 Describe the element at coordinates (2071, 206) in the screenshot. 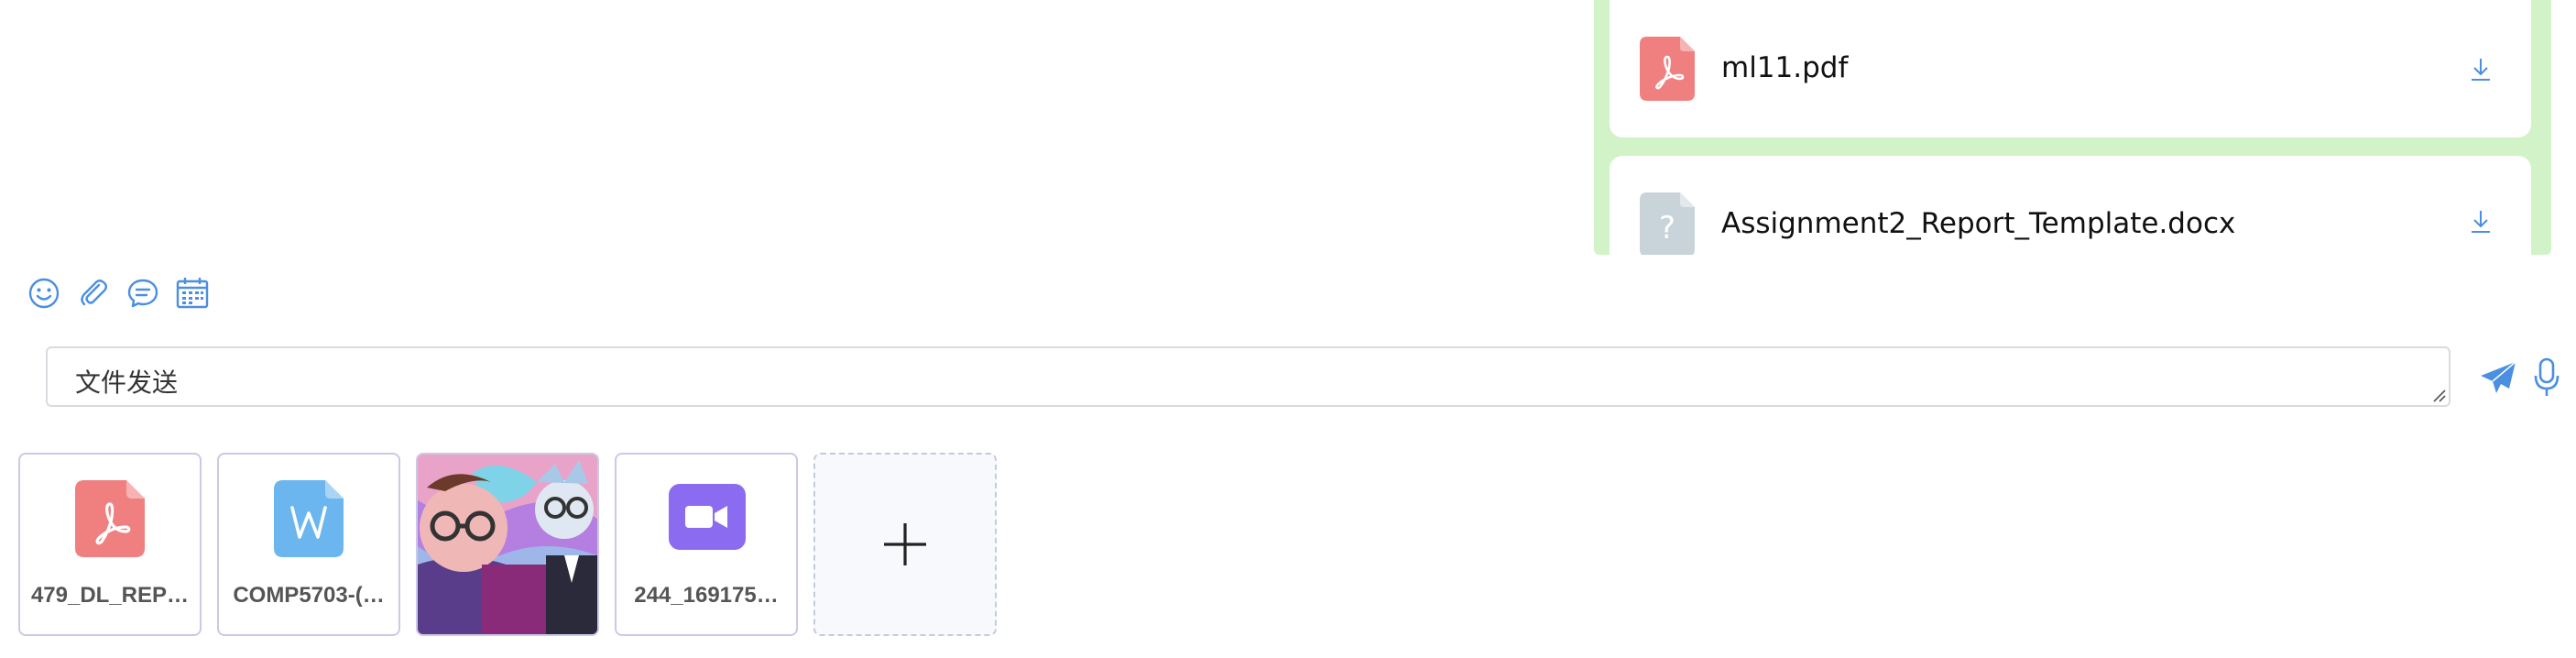

I see `file-message-card: ? Assignment2_Report_Template.docx` at that location.